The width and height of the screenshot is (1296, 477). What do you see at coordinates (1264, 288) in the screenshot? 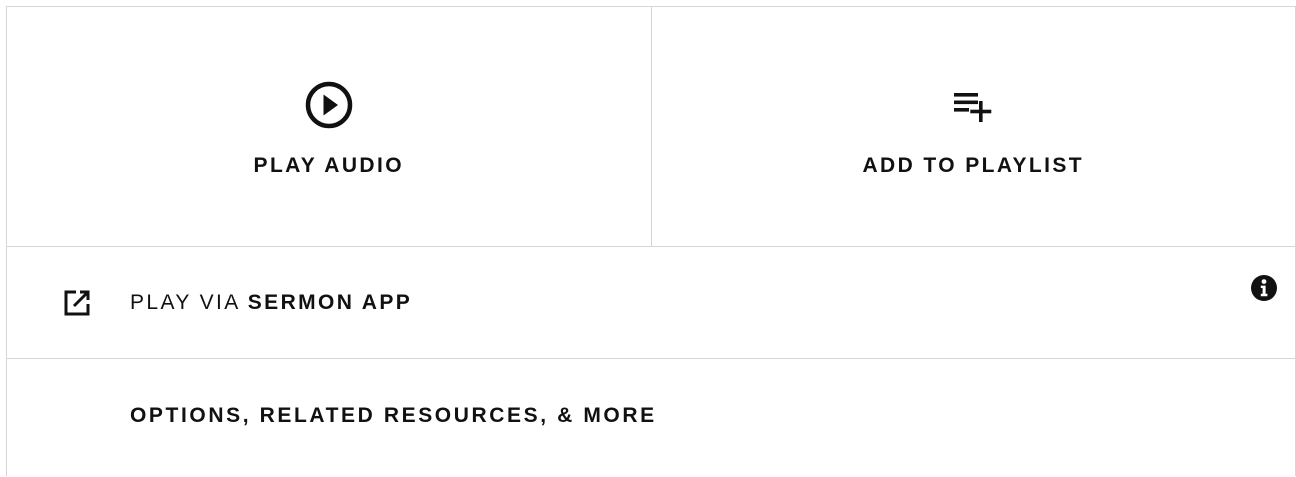
I see `info-icon` at bounding box center [1264, 288].